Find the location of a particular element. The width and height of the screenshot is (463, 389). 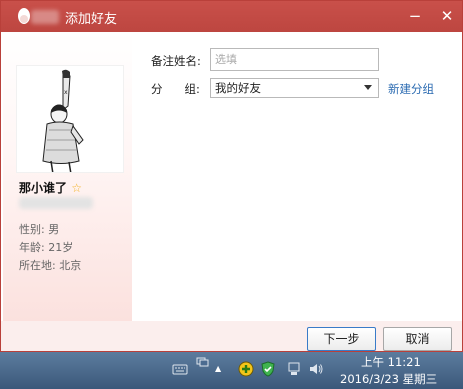

avatar-sketch-image: x is located at coordinates (70, 119).